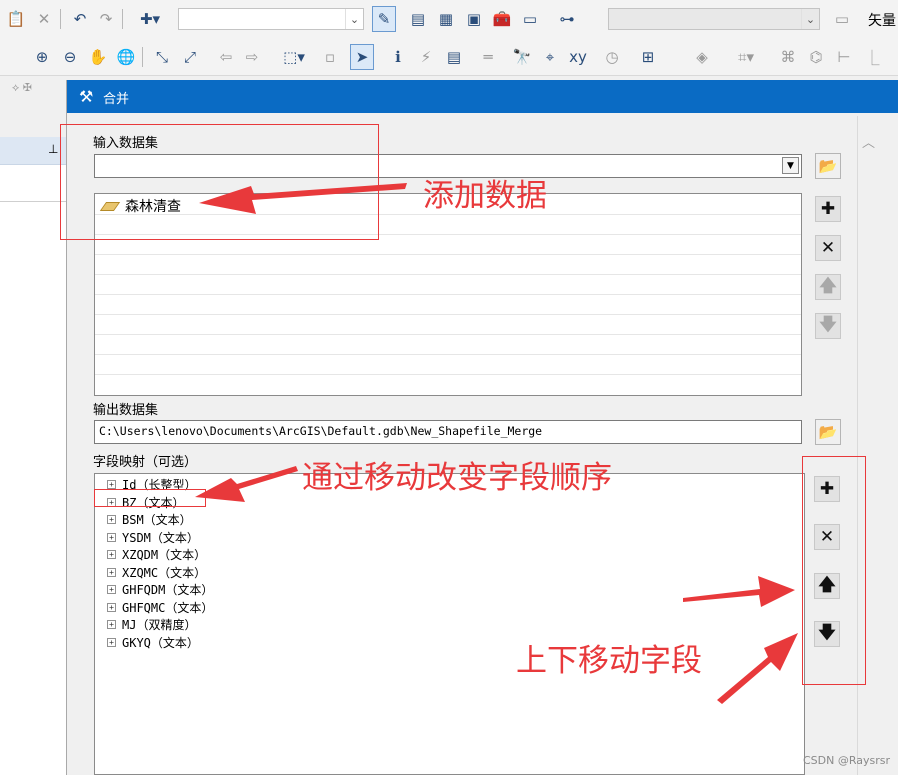 The image size is (898, 775). Describe the element at coordinates (150, 19) in the screenshot. I see `add-data-icon: ✚▾` at that location.